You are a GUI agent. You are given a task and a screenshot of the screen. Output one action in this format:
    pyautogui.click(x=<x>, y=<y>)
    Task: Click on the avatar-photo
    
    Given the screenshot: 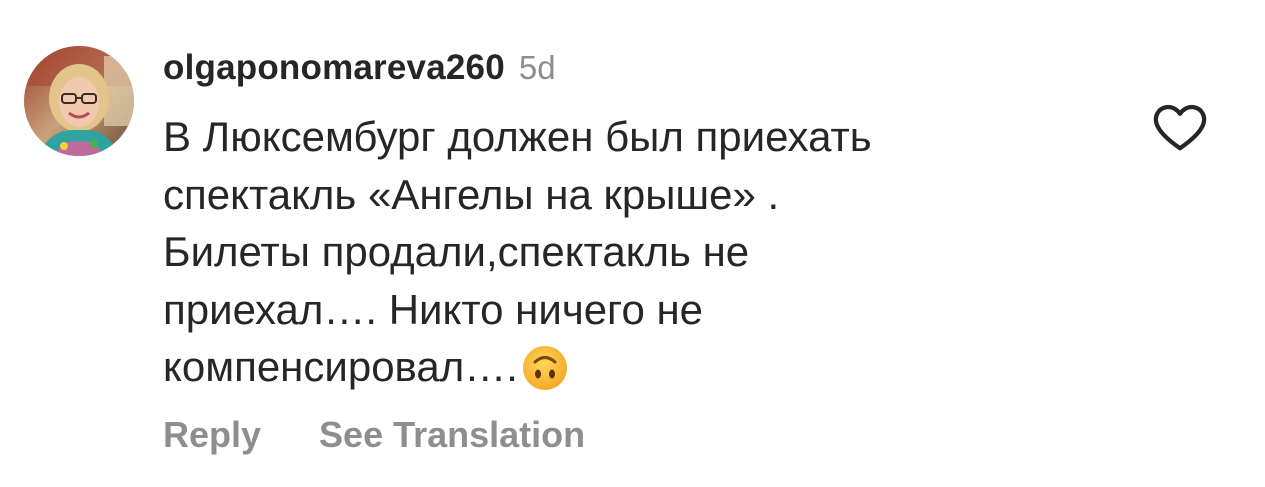 What is the action you would take?
    pyautogui.click(x=79, y=101)
    